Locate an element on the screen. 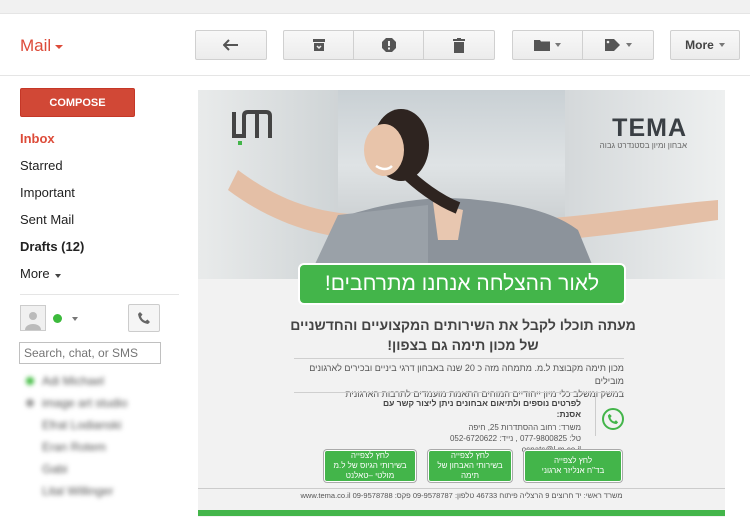 This screenshot has height=532, width=750. back-button is located at coordinates (231, 45).